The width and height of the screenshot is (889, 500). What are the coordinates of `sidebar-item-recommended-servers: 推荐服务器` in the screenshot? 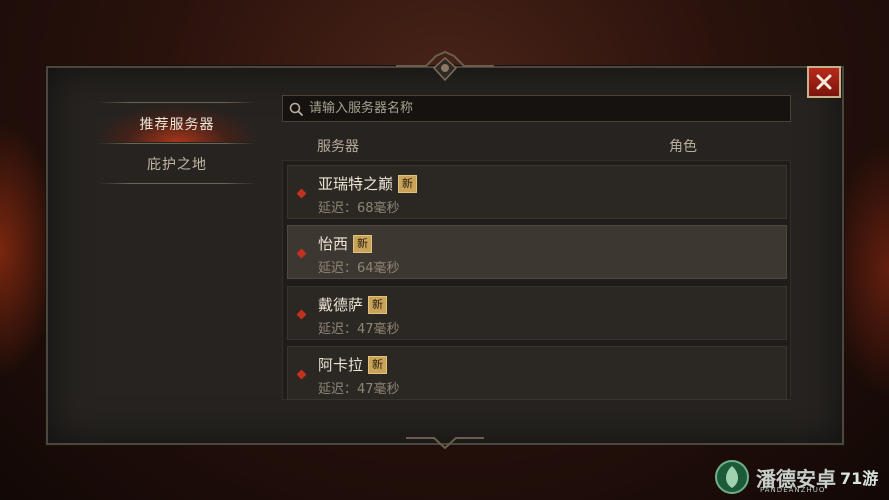 It's located at (177, 124).